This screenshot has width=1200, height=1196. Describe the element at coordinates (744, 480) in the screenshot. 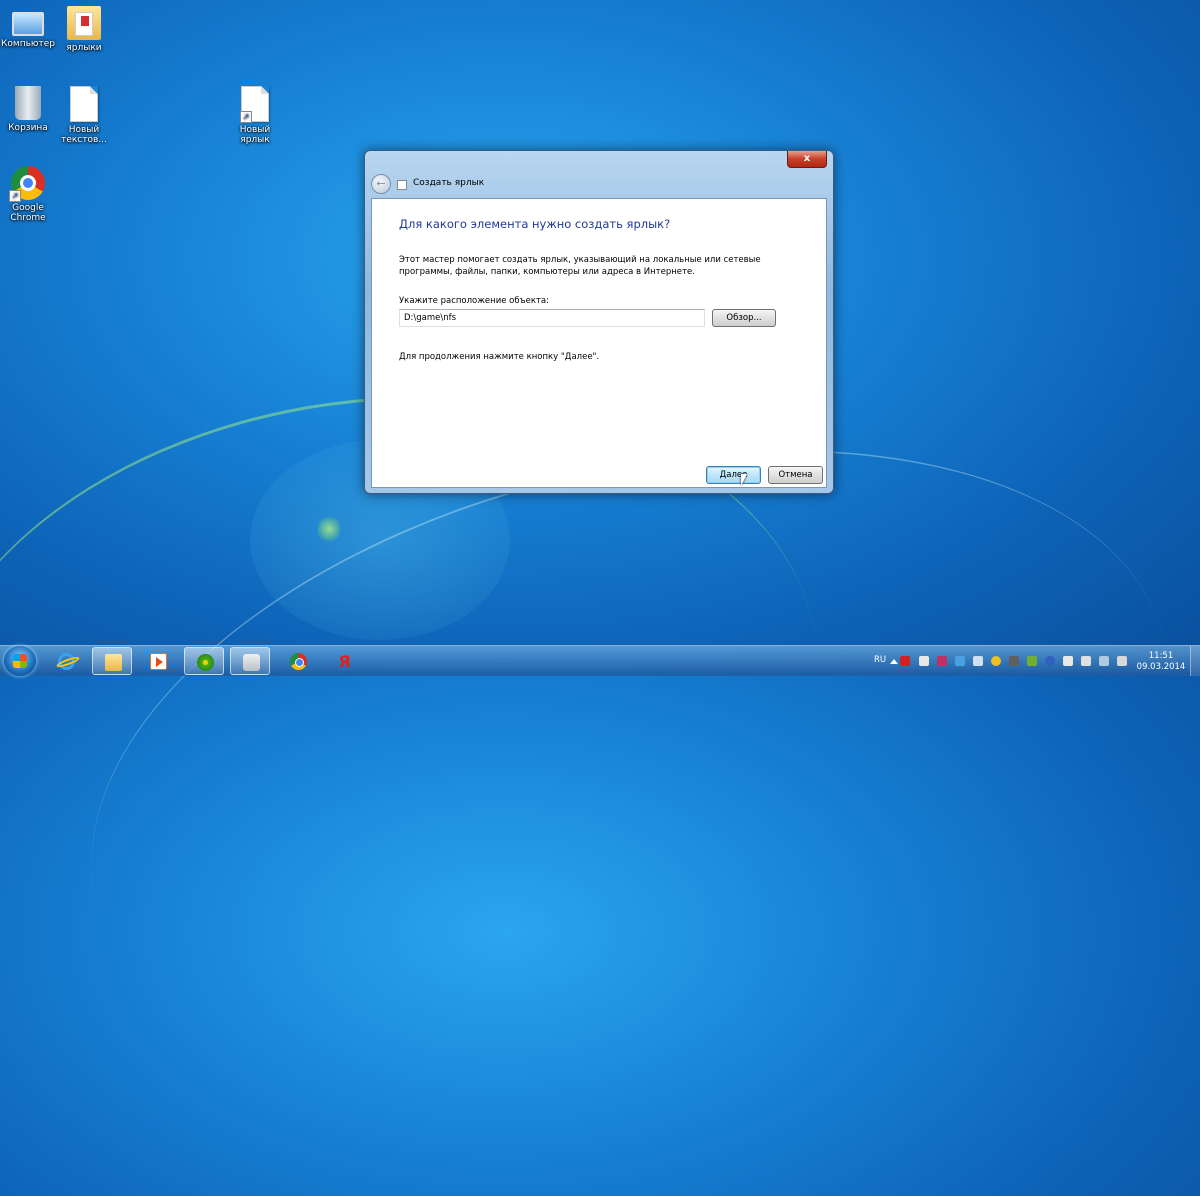

I see `mouse-cursor-icon` at that location.